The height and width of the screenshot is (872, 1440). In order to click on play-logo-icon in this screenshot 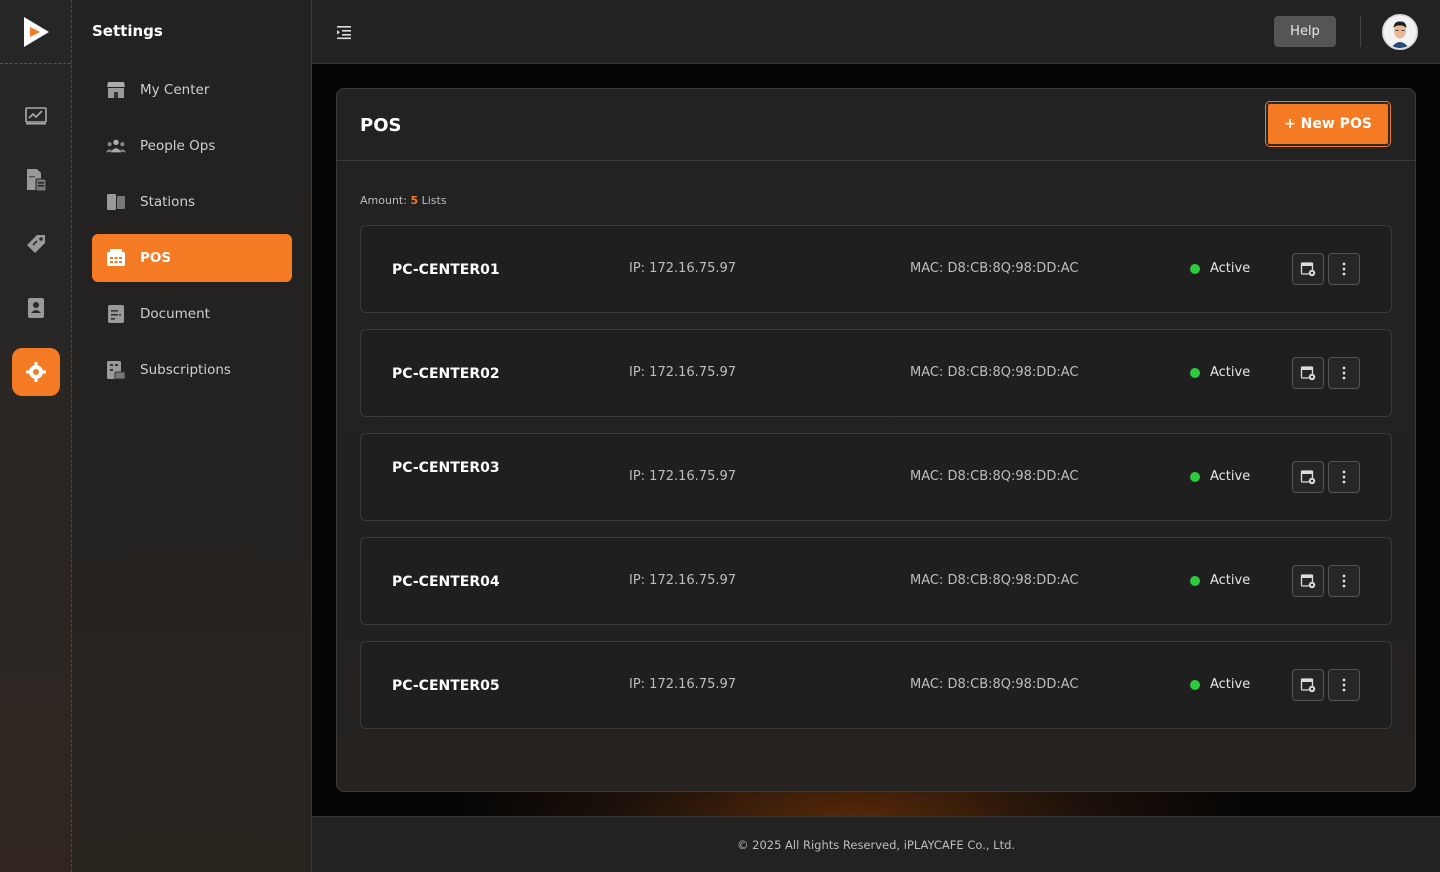, I will do `click(35, 32)`.